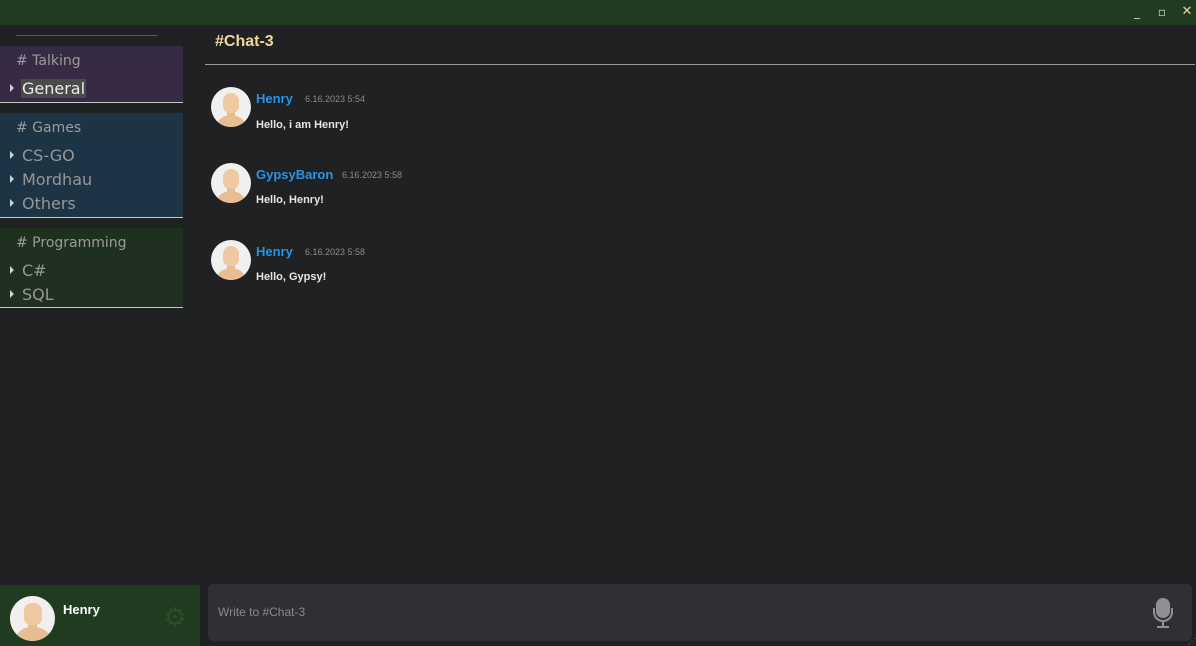 Image resolution: width=1196 pixels, height=646 pixels. Describe the element at coordinates (661, 193) in the screenshot. I see `message-item: GypsyBaron 6.16.2023 5:58 Hello, Henry!` at that location.